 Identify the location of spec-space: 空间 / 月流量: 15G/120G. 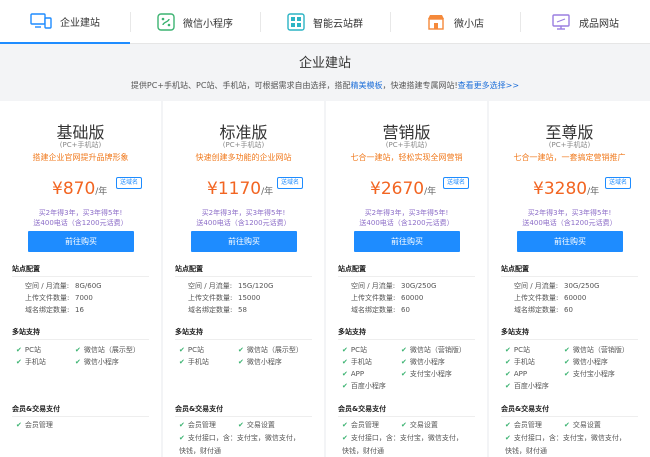
(230, 286).